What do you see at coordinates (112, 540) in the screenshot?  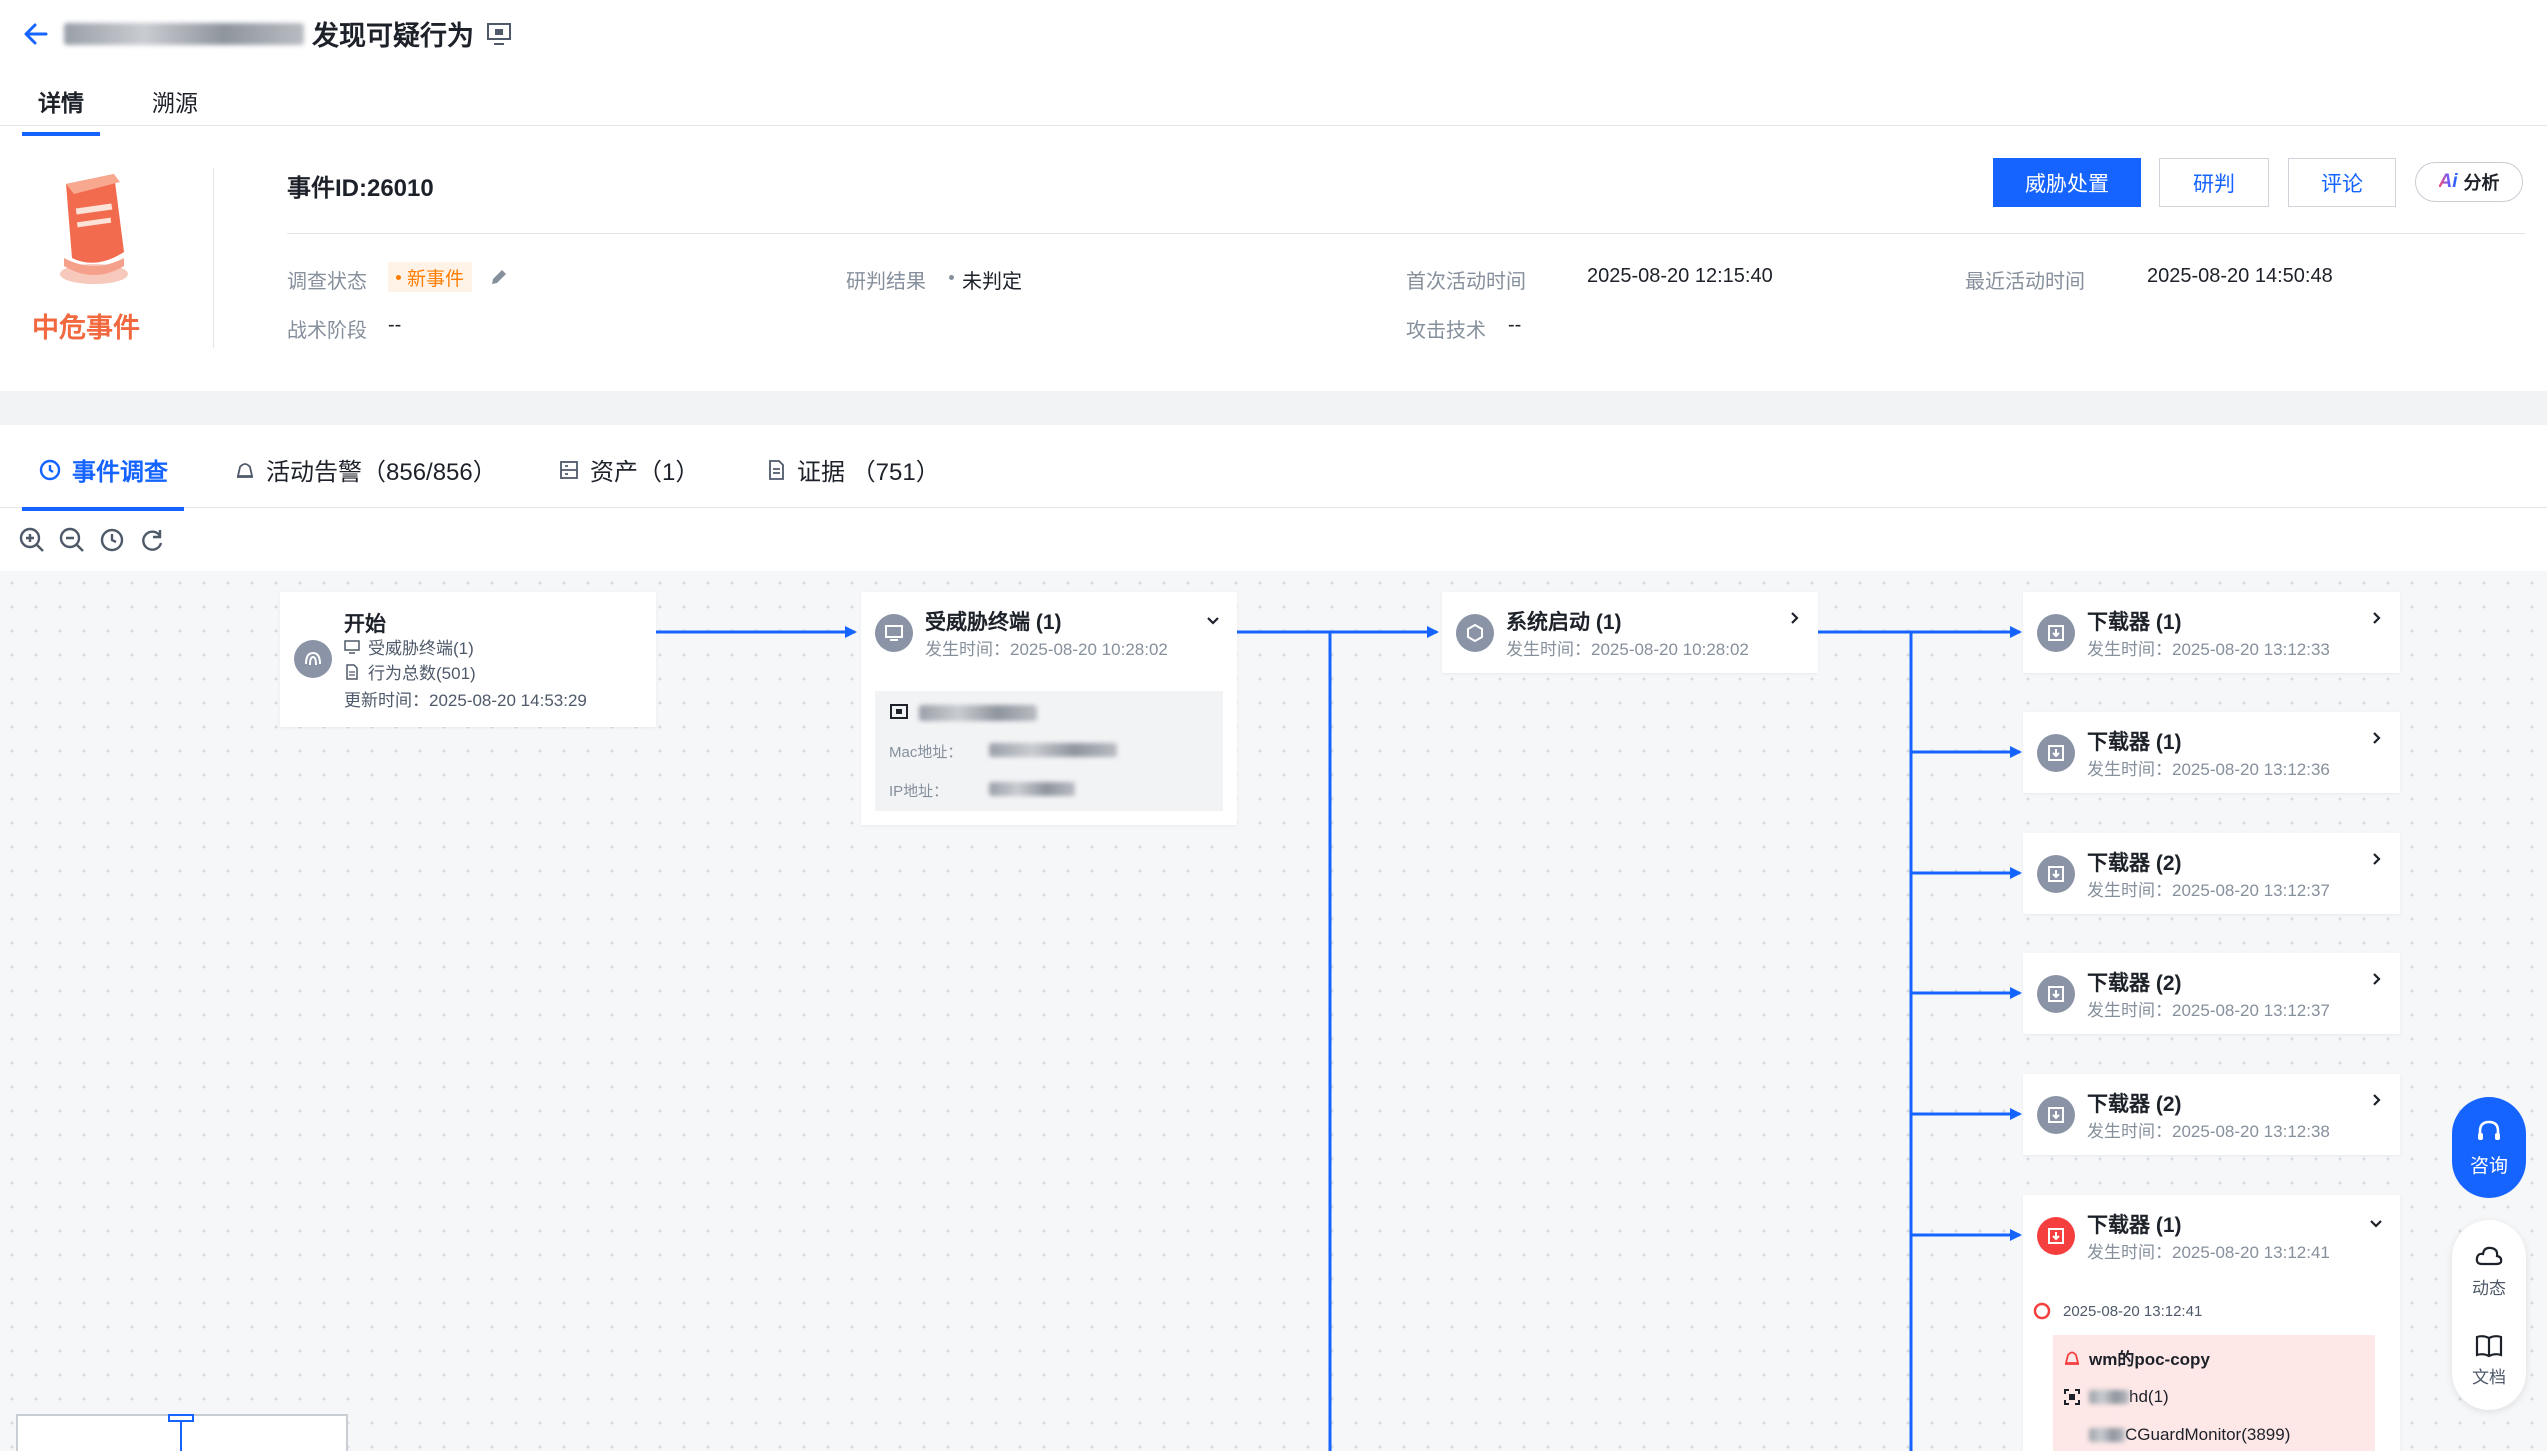 I see `fit-view-icon` at bounding box center [112, 540].